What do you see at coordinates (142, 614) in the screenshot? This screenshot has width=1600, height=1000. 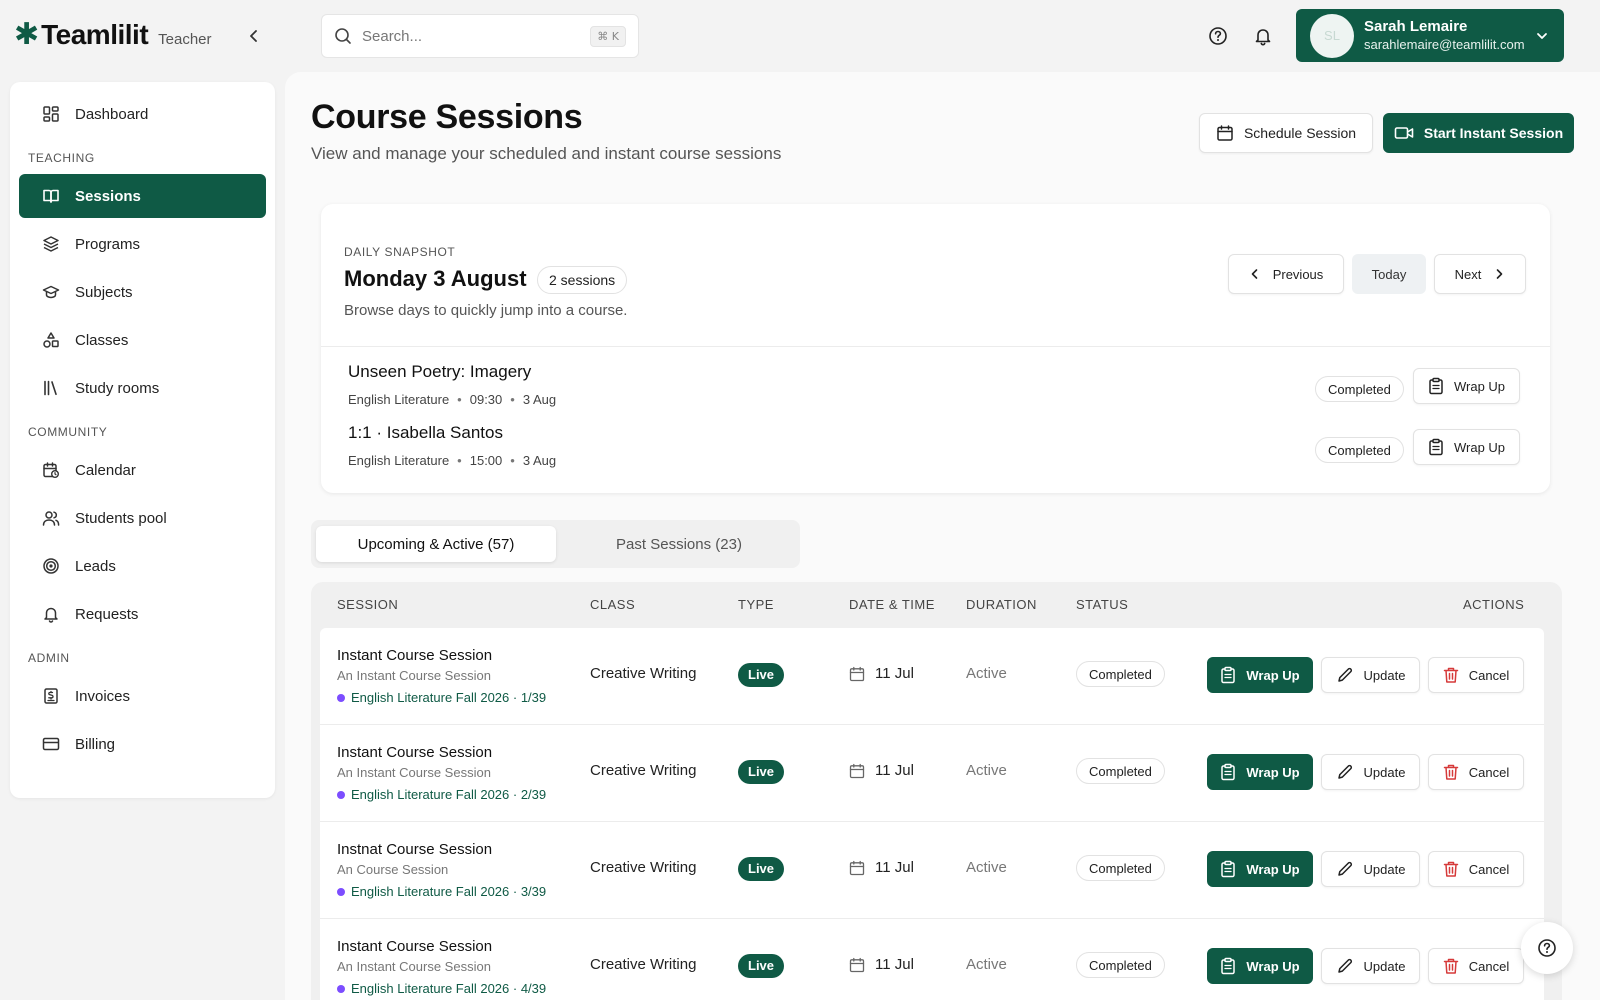 I see `sidebar-item-requests: Requests` at bounding box center [142, 614].